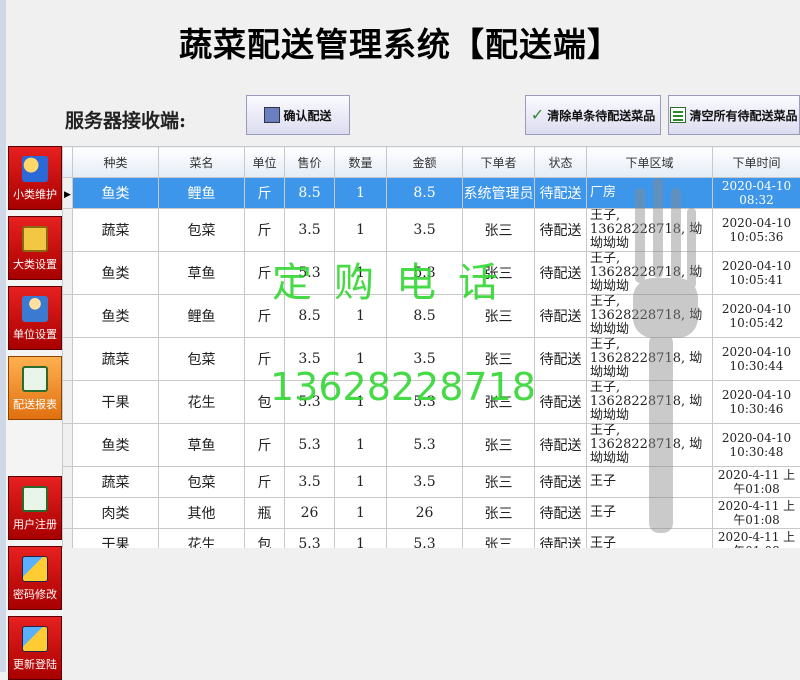 This screenshot has height=680, width=800. What do you see at coordinates (35, 664) in the screenshot?
I see `sidebar-item-label: 更新登陆` at bounding box center [35, 664].